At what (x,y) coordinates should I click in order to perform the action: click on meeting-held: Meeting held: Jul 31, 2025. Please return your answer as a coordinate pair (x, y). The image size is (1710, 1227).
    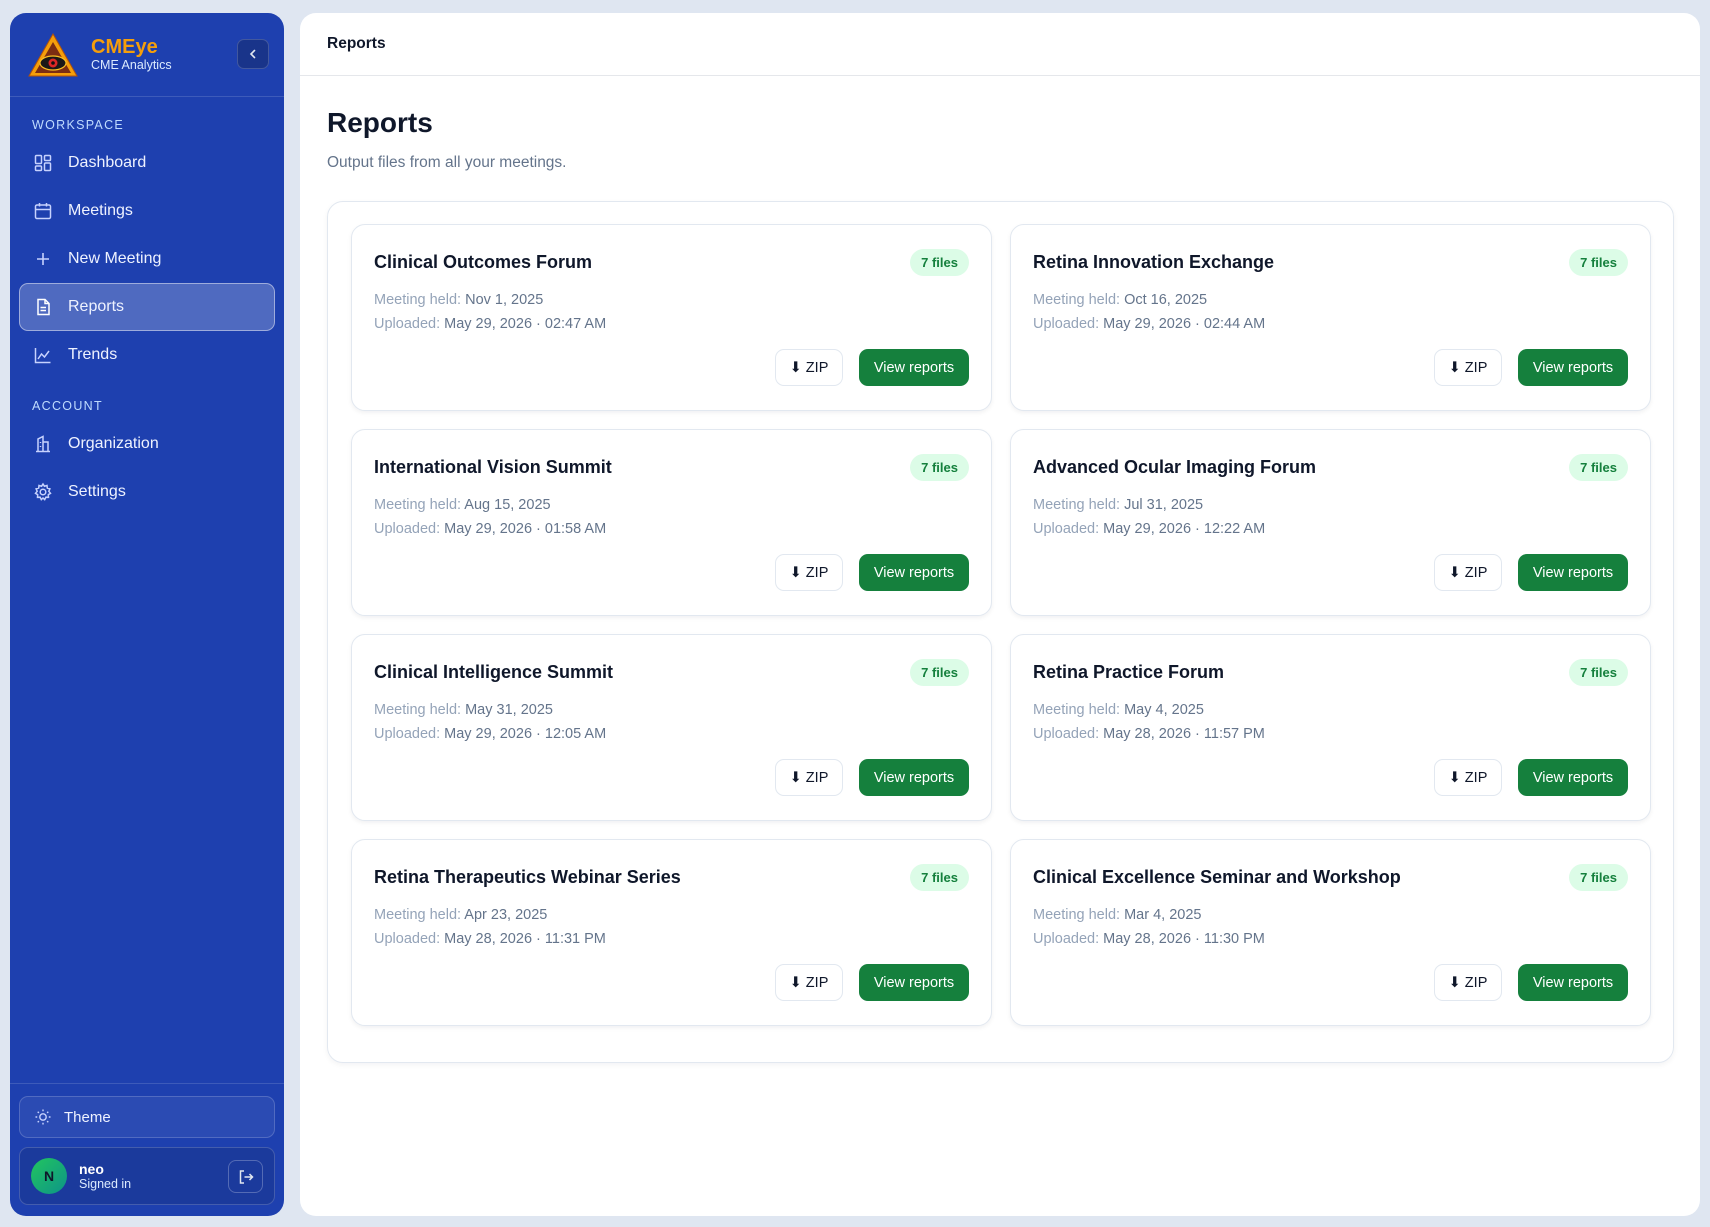
    Looking at the image, I should click on (1118, 505).